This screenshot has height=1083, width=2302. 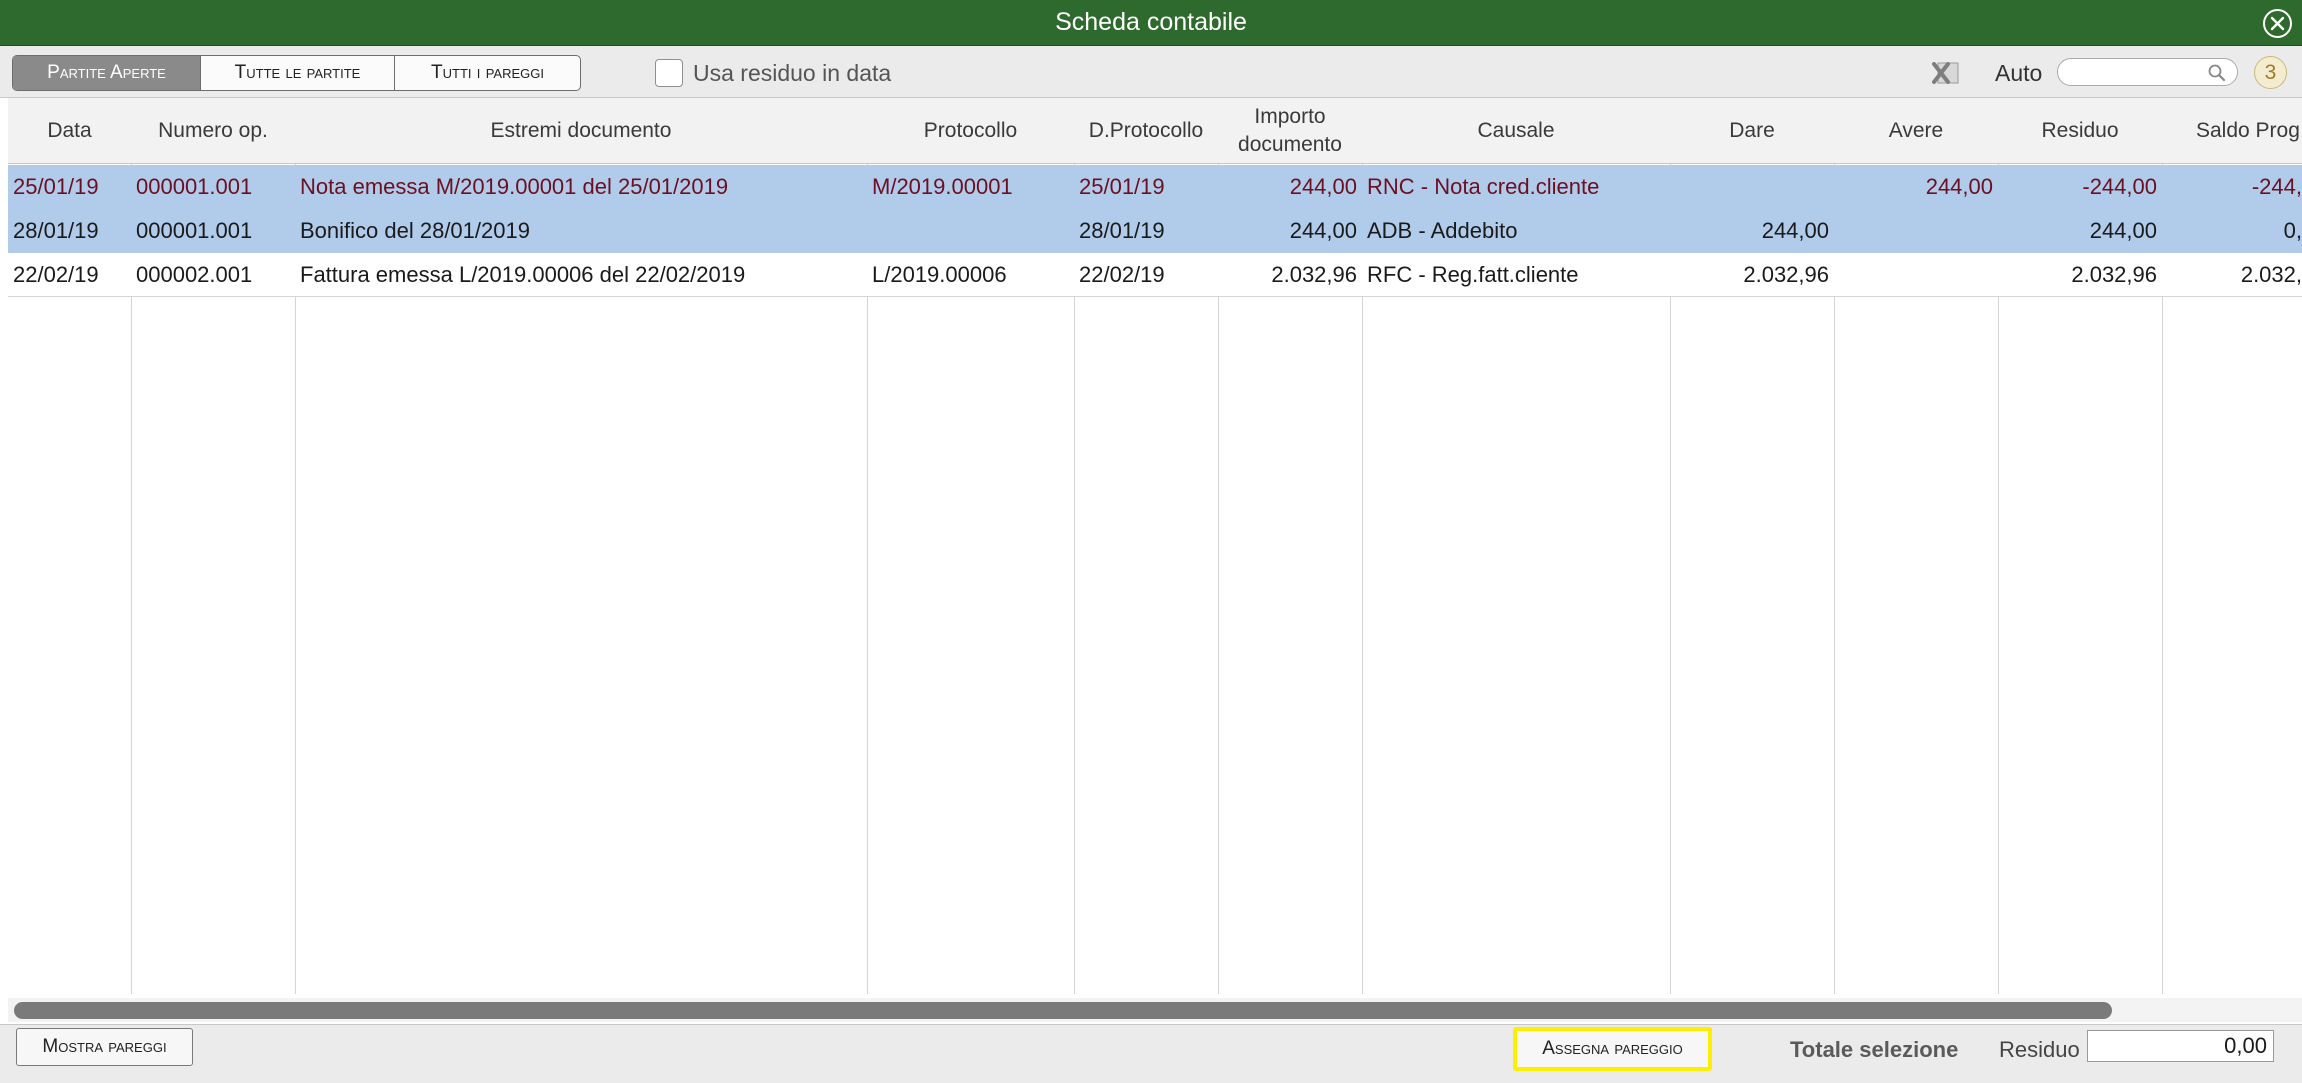 I want to click on cell-protocollo, so click(x=970, y=231).